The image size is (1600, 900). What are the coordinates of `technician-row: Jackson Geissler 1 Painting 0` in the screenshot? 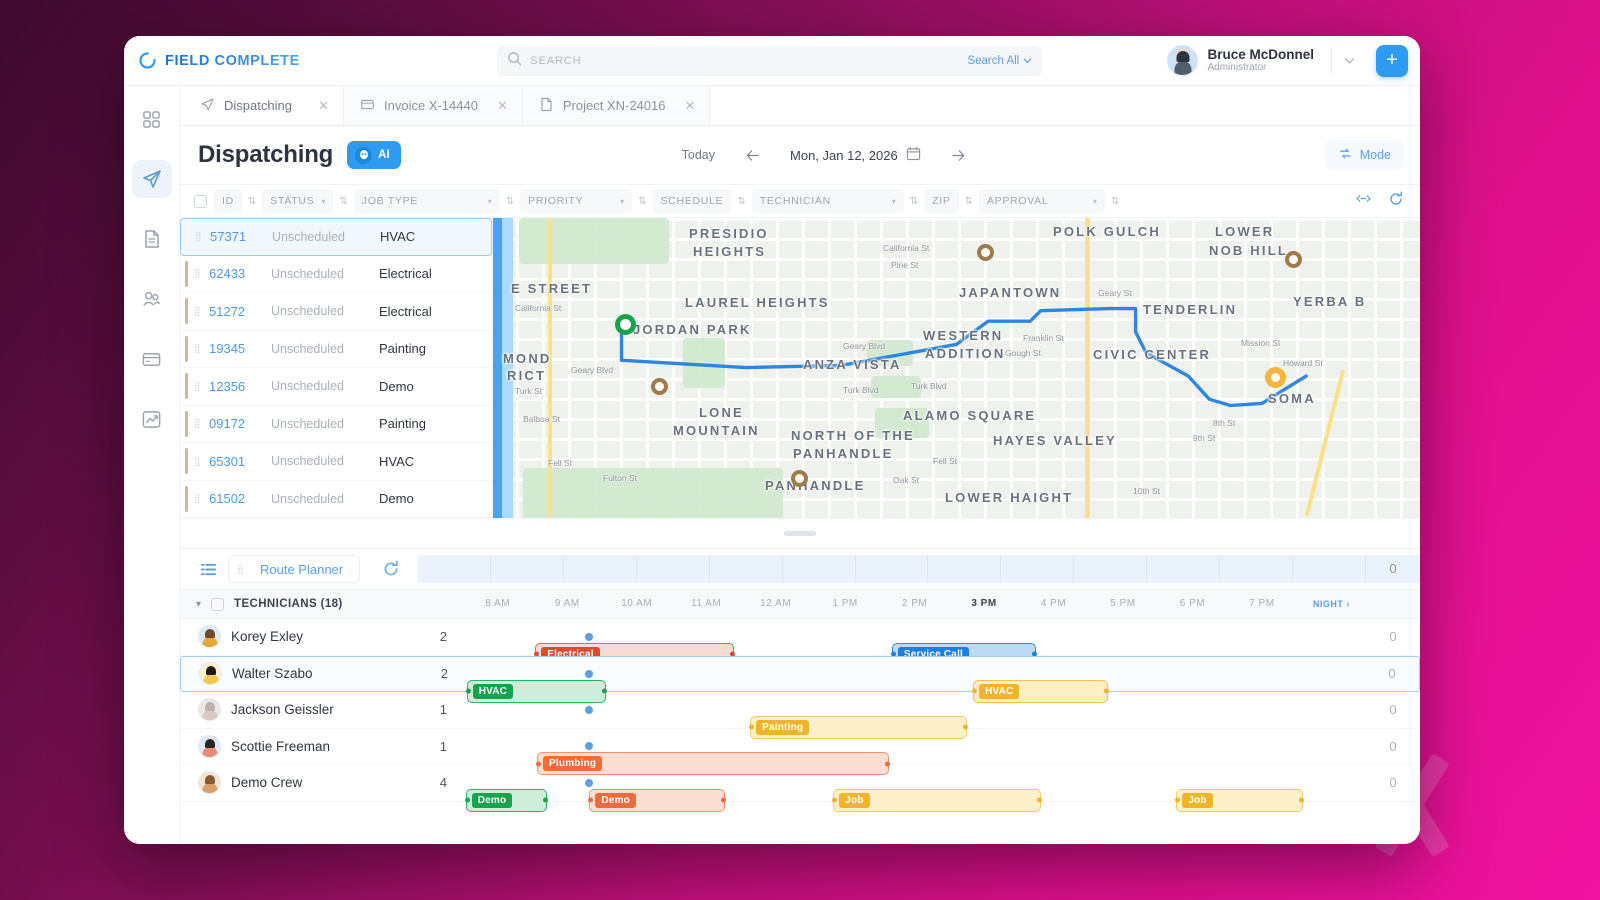 It's located at (800, 715).